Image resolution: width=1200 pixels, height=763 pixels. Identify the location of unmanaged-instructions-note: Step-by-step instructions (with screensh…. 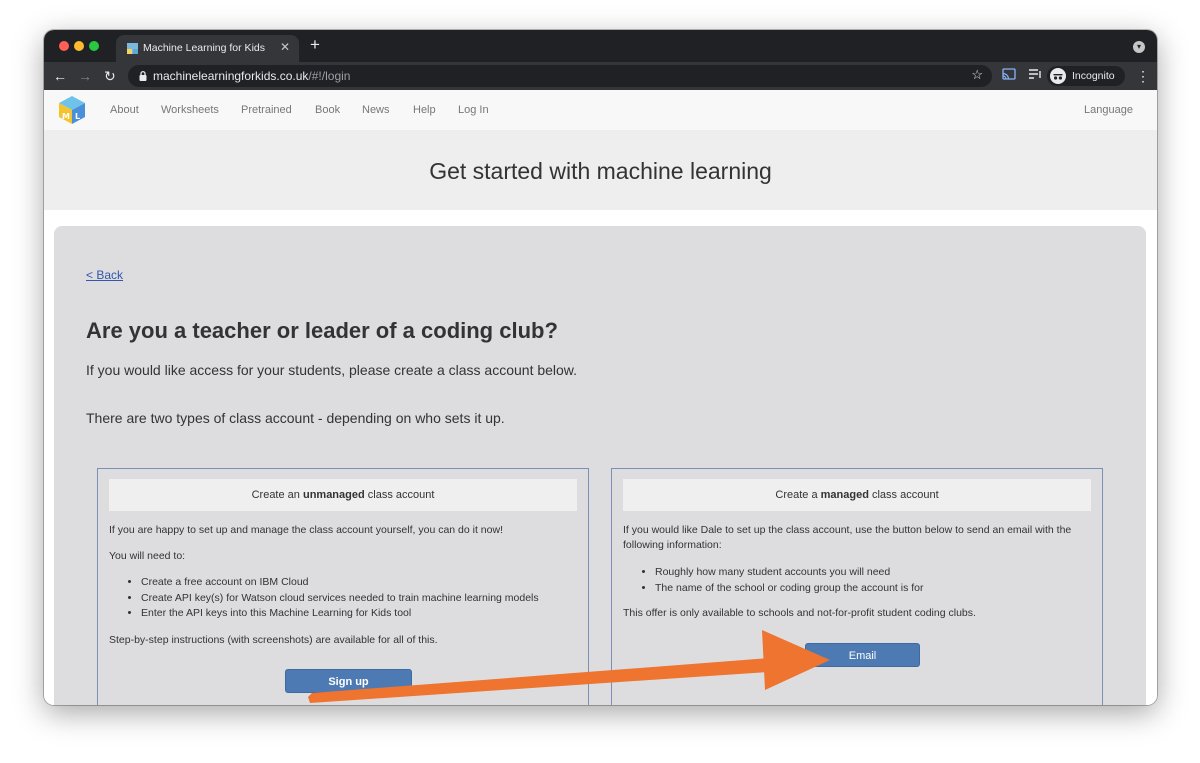
(273, 640).